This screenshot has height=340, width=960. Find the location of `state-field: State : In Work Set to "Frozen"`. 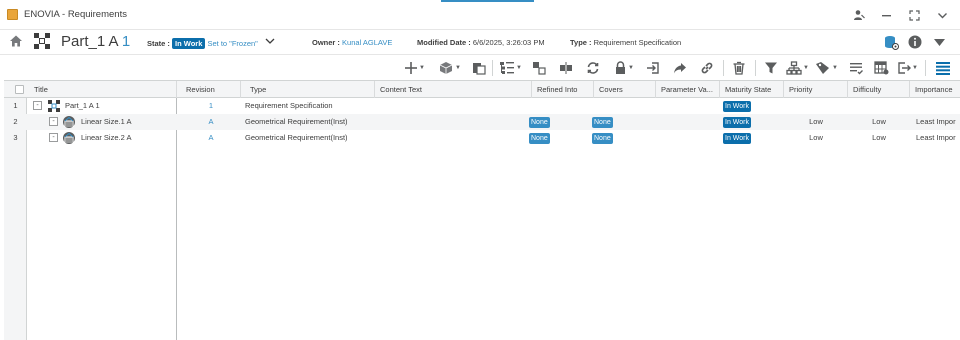

state-field: State : In Work Set to "Frozen" is located at coordinates (202, 43).